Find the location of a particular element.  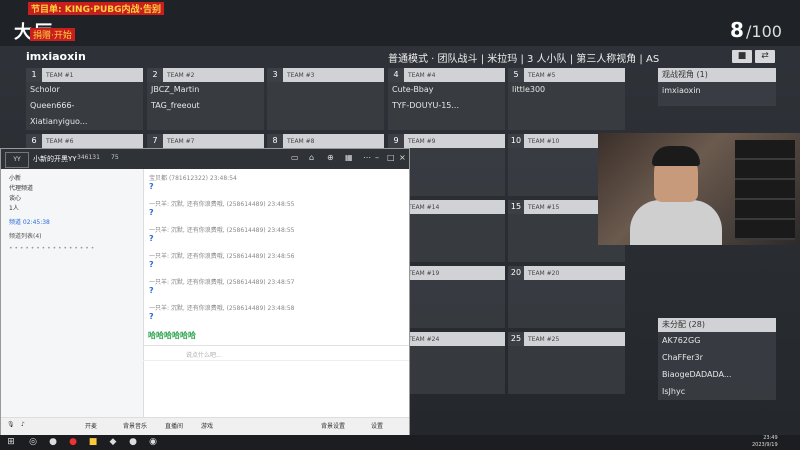

team-number: 10 is located at coordinates (516, 141).